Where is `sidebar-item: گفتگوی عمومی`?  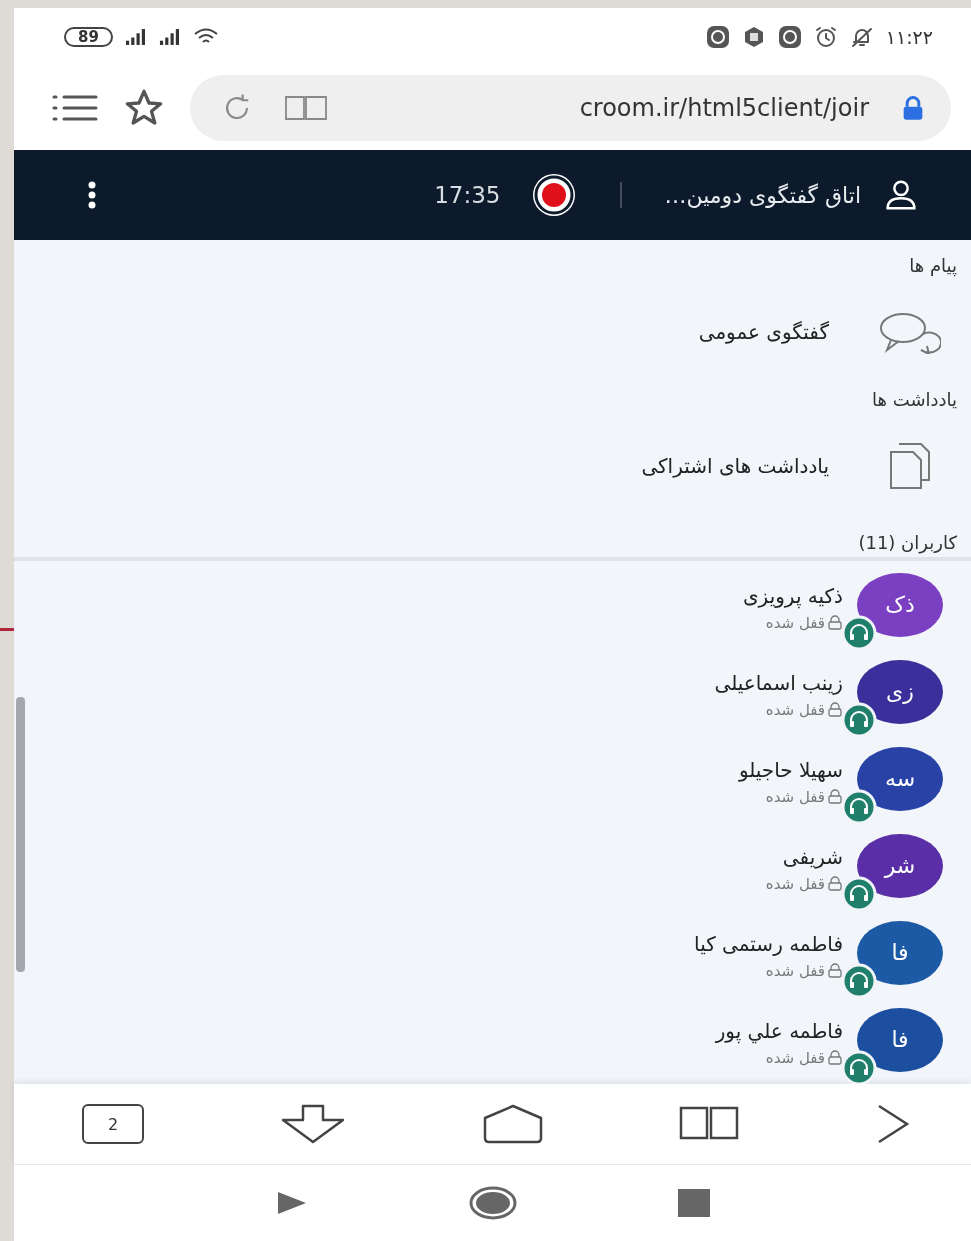 sidebar-item: گفتگوی عمومی is located at coordinates (492, 332).